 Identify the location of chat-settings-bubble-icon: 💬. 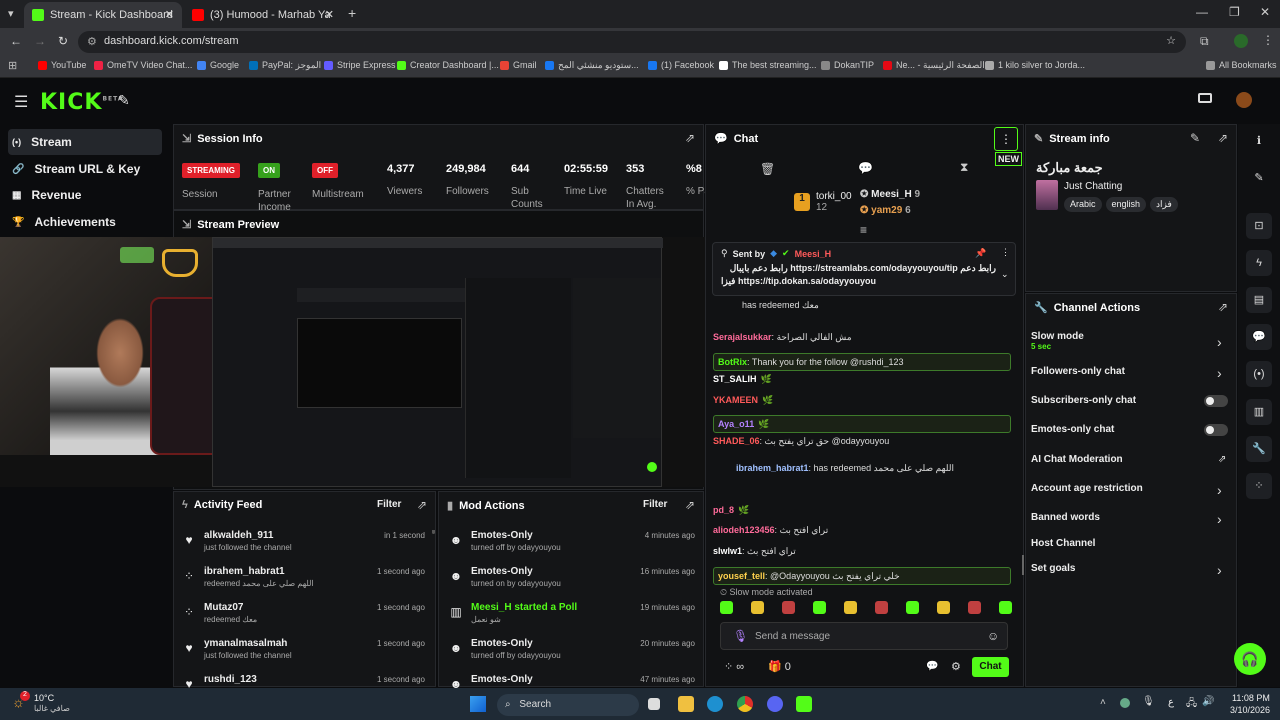
(932, 666).